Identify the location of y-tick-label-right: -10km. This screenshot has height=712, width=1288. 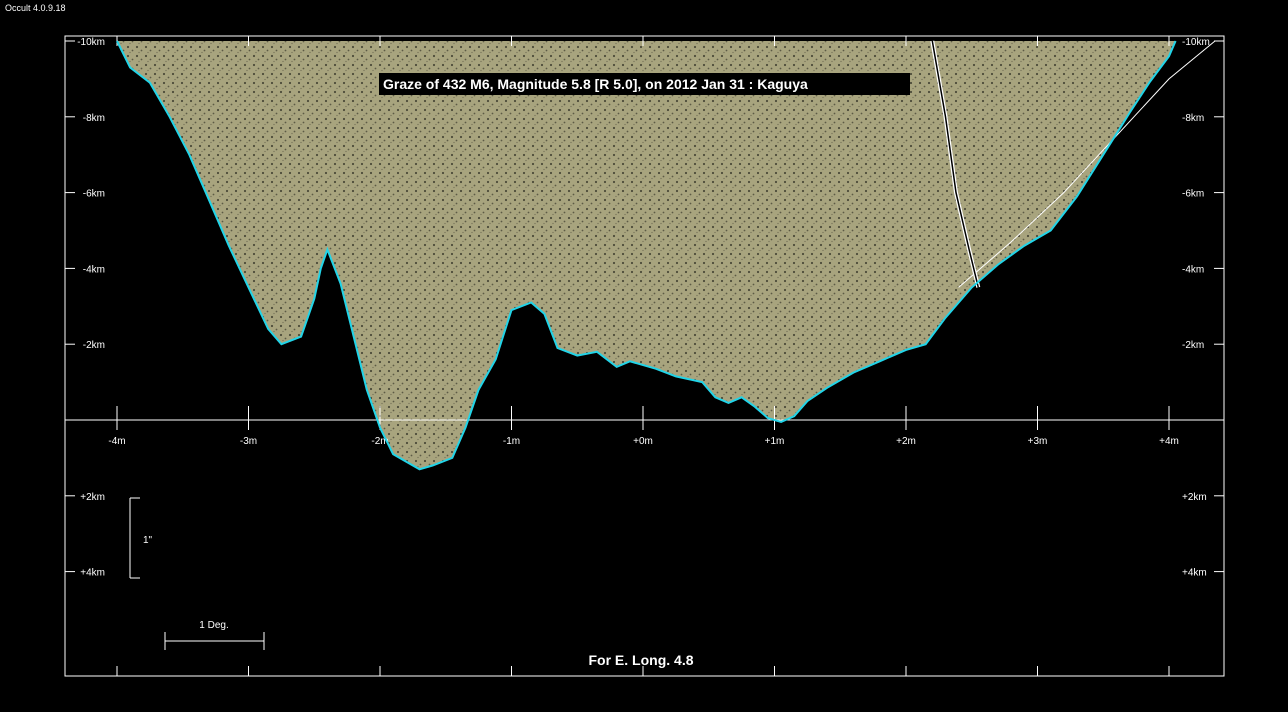
(1196, 42).